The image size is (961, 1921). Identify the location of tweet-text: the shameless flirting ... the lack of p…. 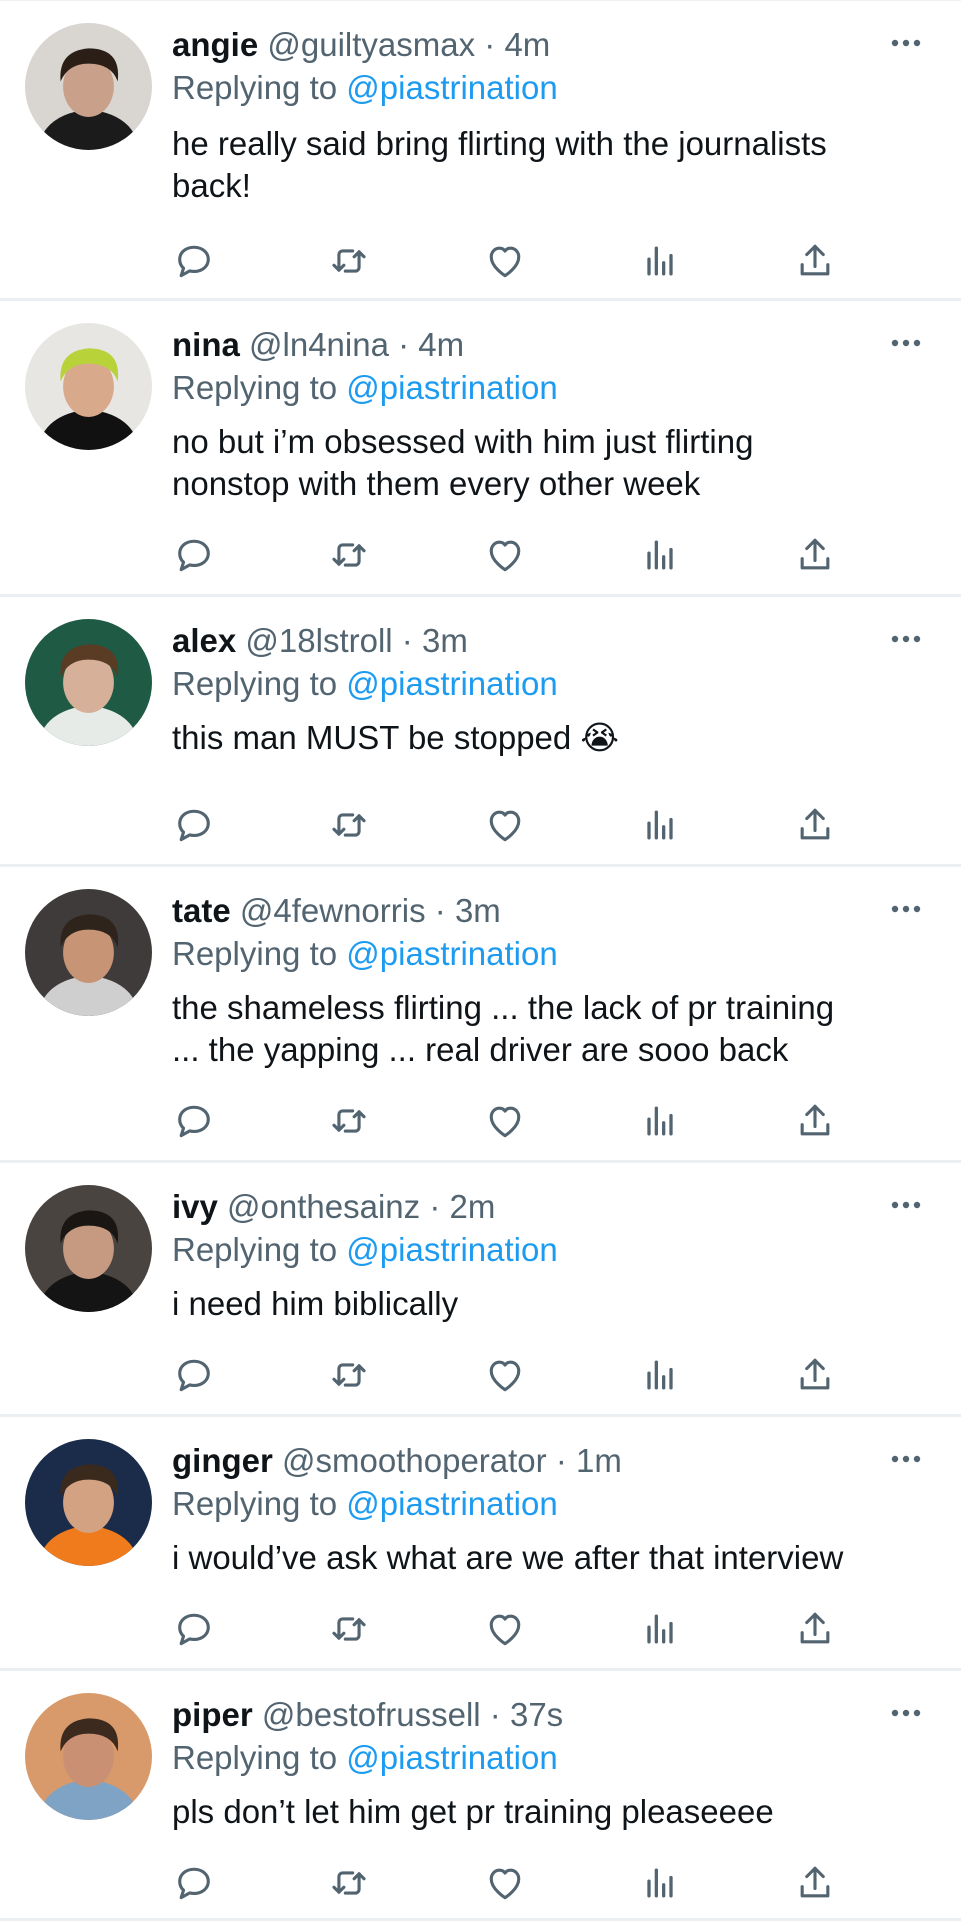
(503, 1028).